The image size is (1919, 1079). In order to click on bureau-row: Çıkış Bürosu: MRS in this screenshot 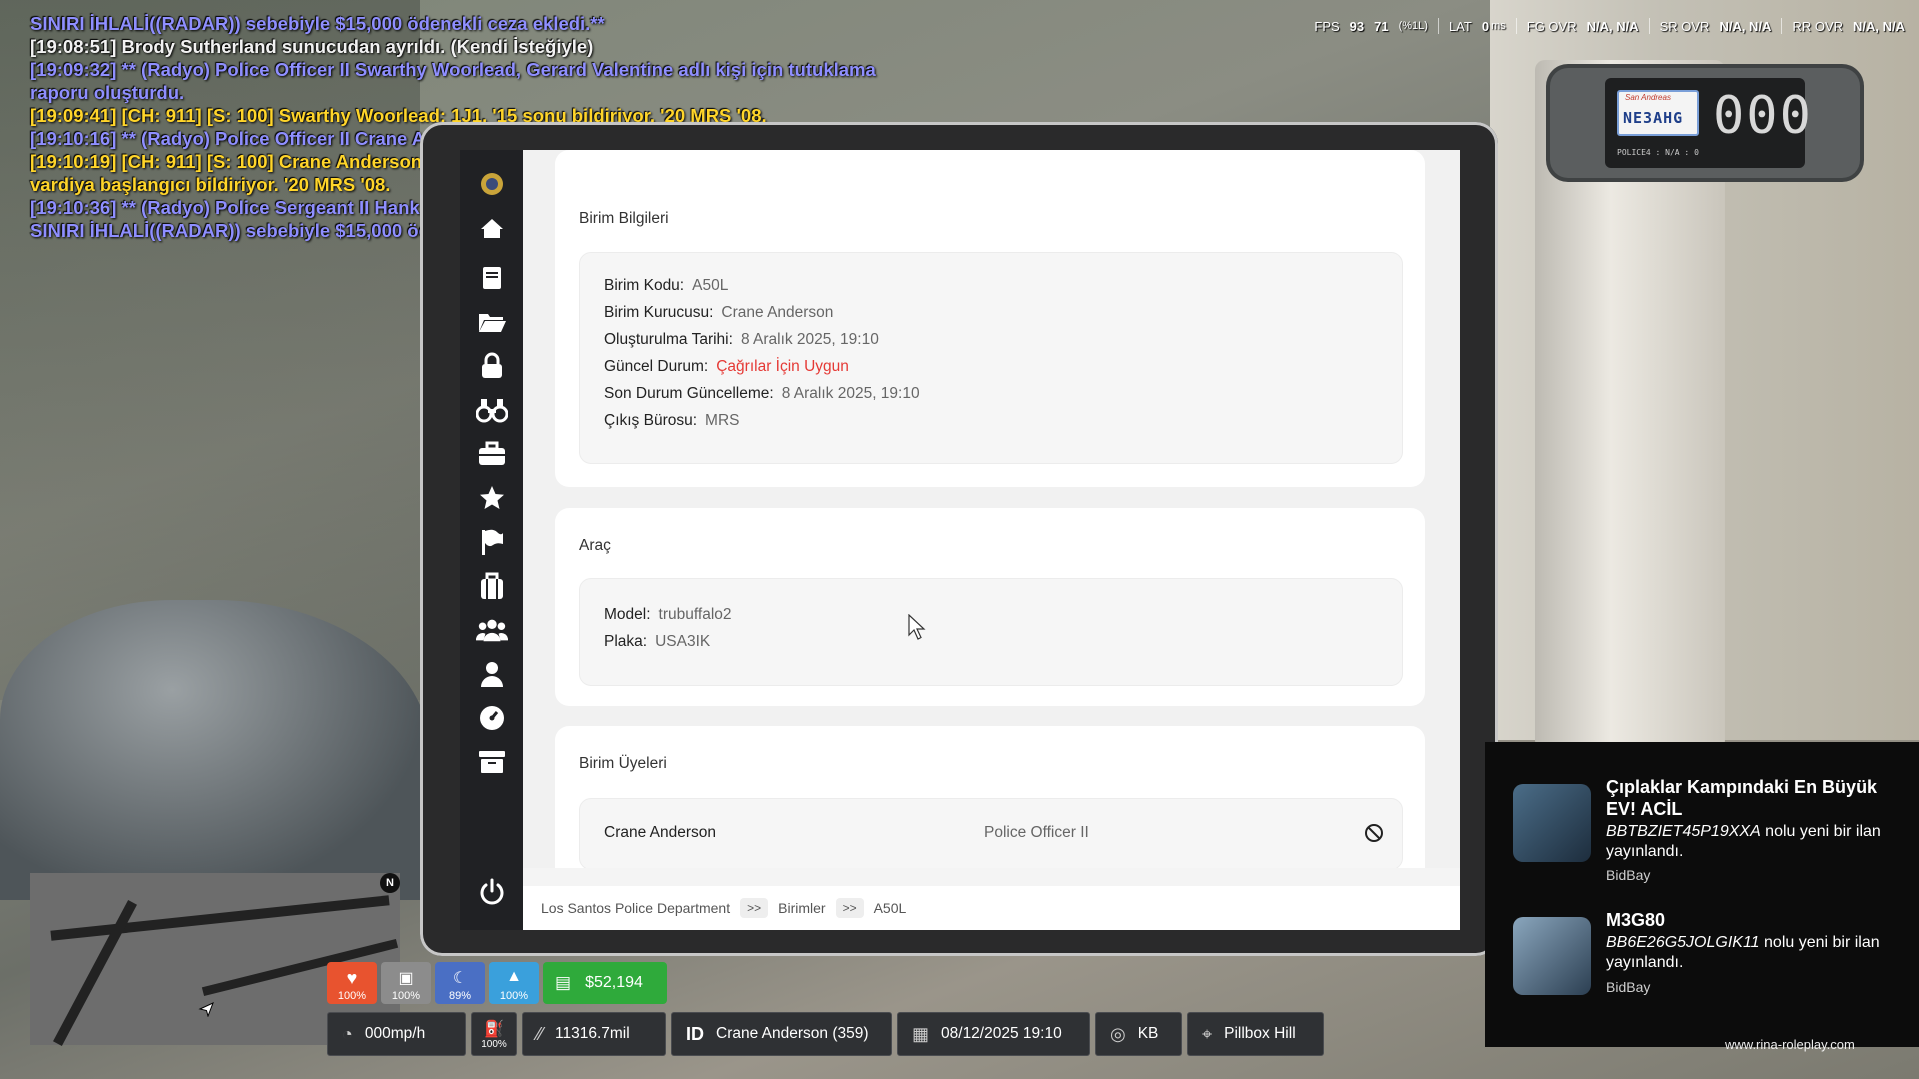, I will do `click(671, 421)`.